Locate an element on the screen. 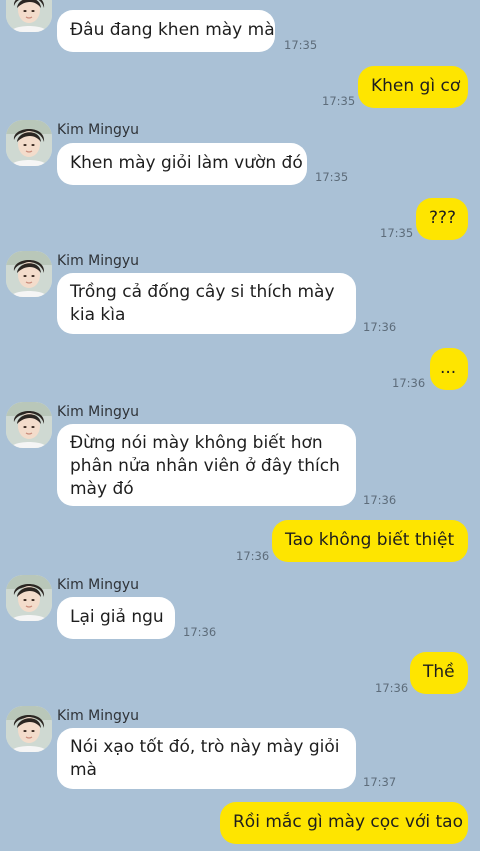 This screenshot has width=480, height=851. message-bubble-sent: Khen gì cơ is located at coordinates (413, 87).